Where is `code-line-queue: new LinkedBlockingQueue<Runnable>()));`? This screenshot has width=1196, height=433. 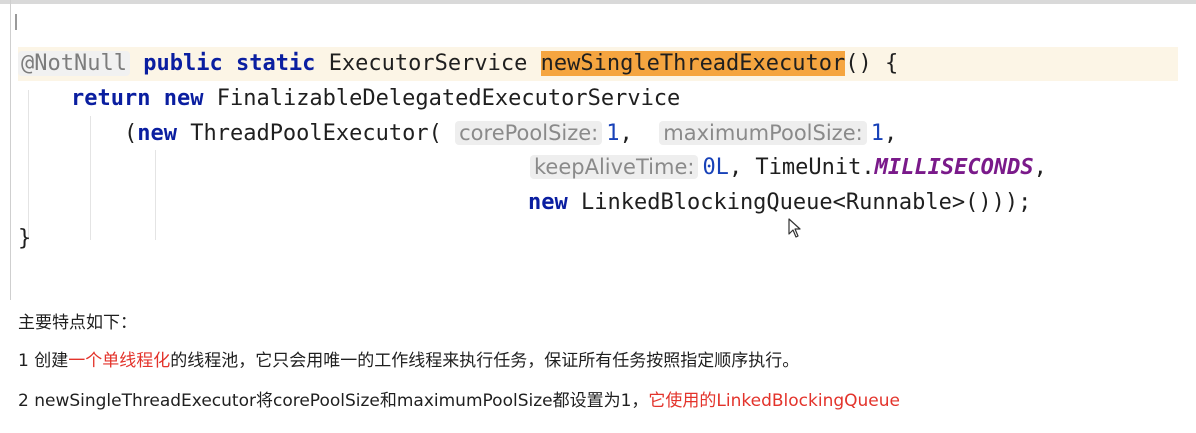
code-line-queue: new LinkedBlockingQueue<Runnable>())); is located at coordinates (779, 203).